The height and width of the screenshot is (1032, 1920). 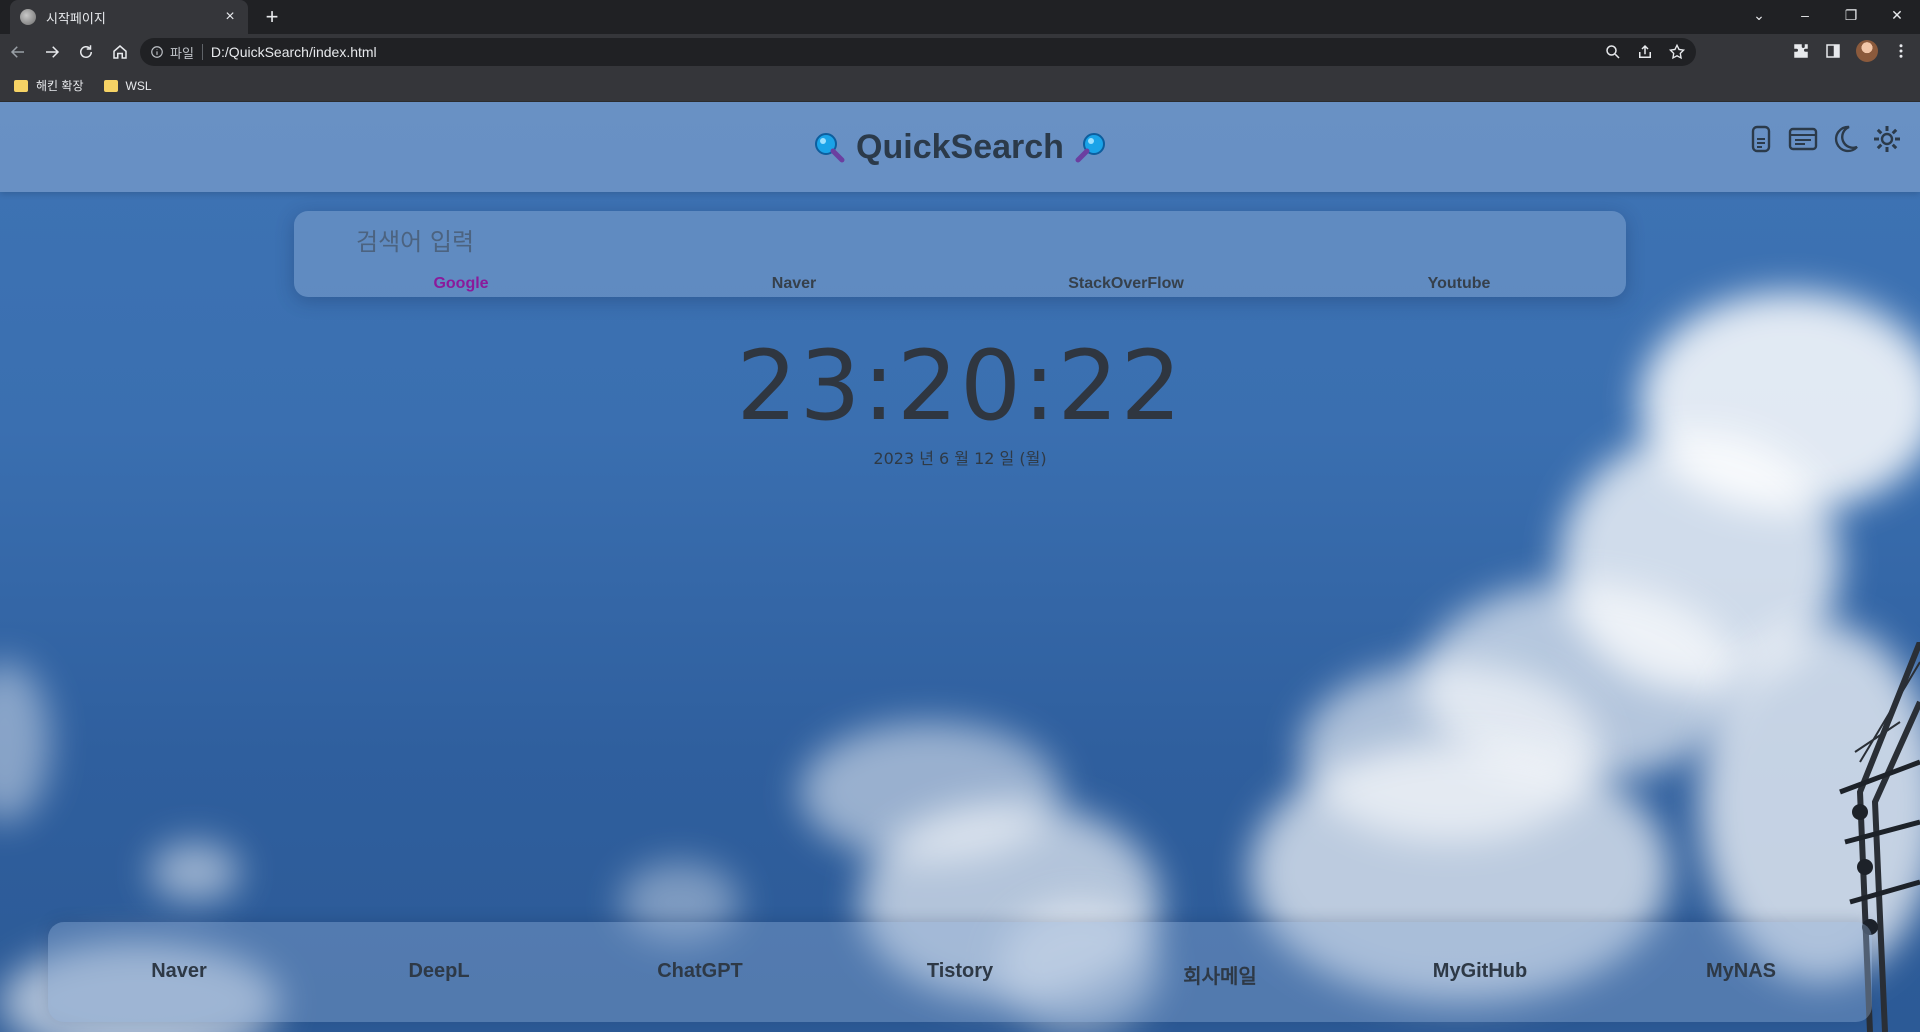 I want to click on zoom-icon, so click(x=1613, y=52).